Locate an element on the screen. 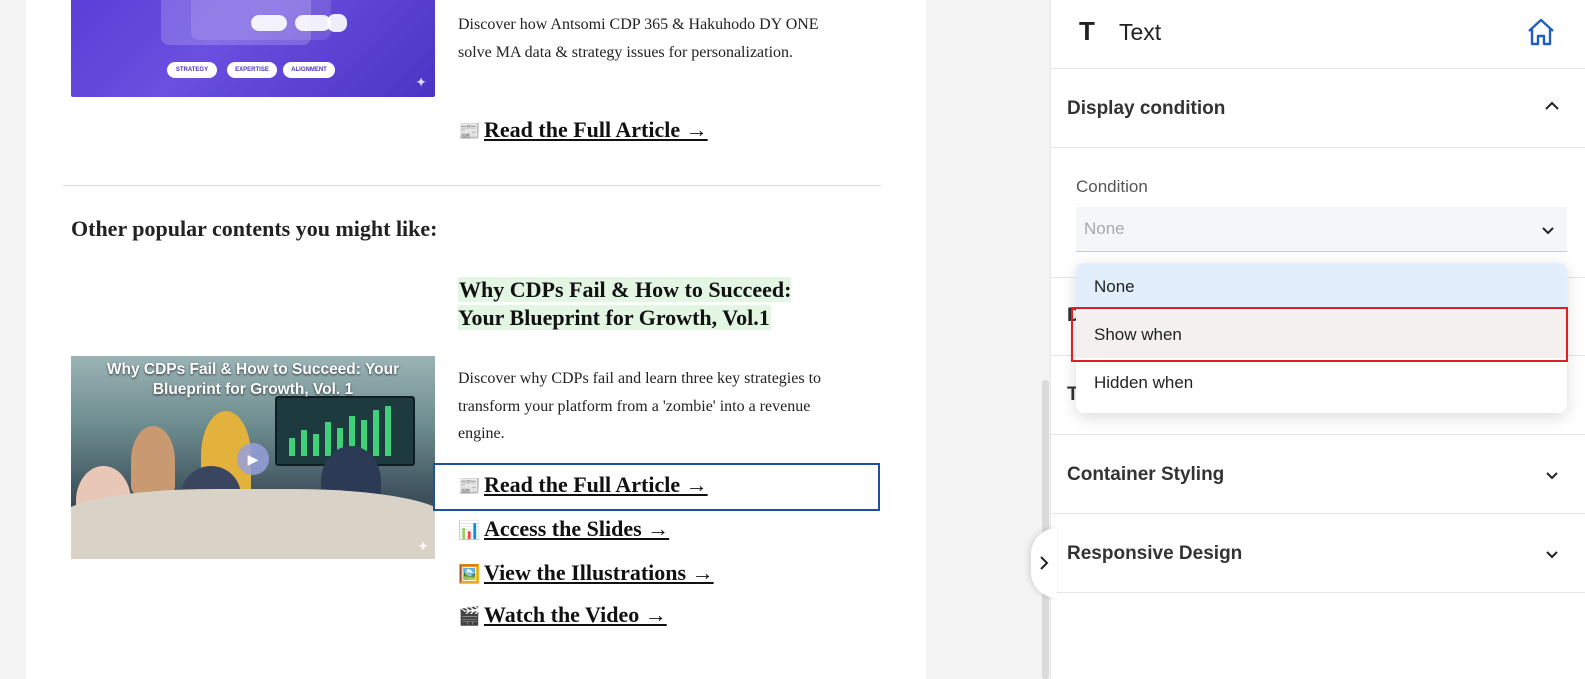  container-styling-header: Container Styling is located at coordinates (1318, 474).